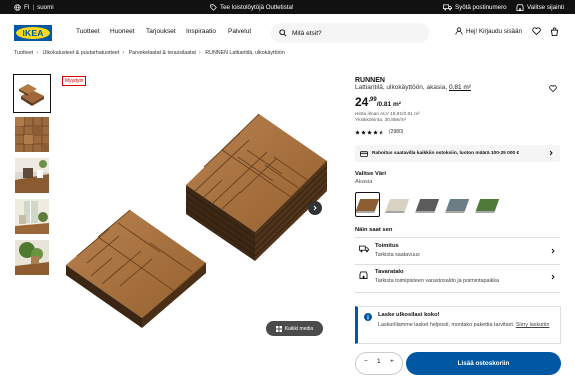 Image resolution: width=575 pixels, height=379 pixels. I want to click on all-media-button: Kaikki media, so click(294, 328).